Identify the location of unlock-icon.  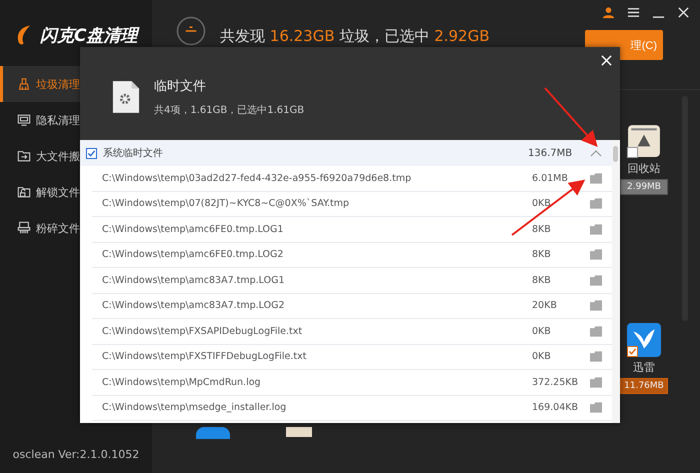
(24, 192).